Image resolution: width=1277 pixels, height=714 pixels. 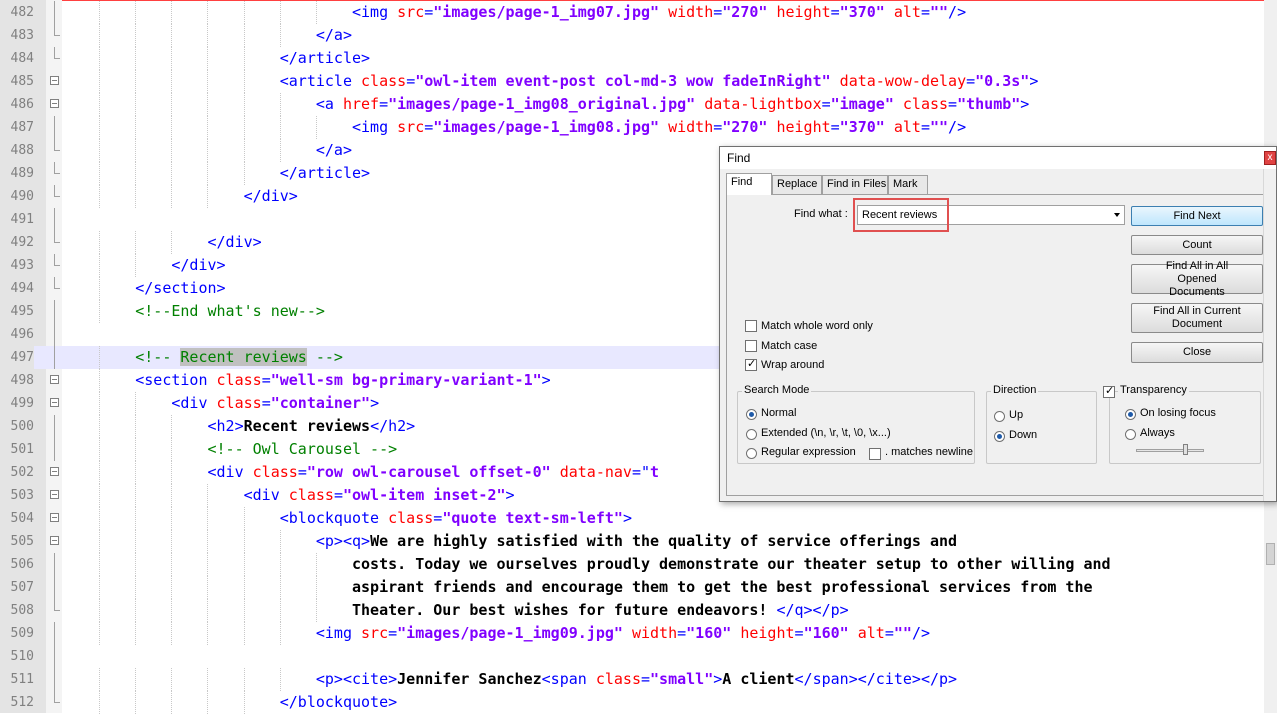 What do you see at coordinates (1109, 391) in the screenshot?
I see `transparency-checkbox` at bounding box center [1109, 391].